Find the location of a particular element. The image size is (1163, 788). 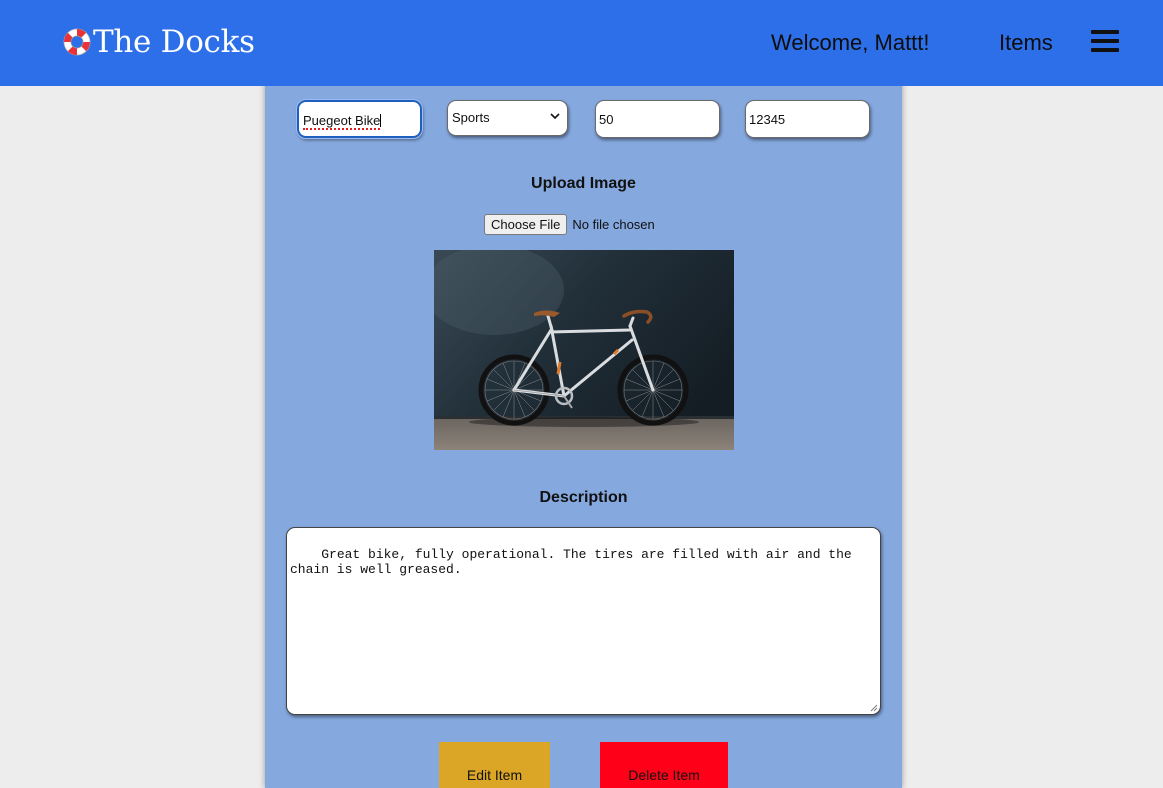

resize-handle-icon is located at coordinates (874, 708).